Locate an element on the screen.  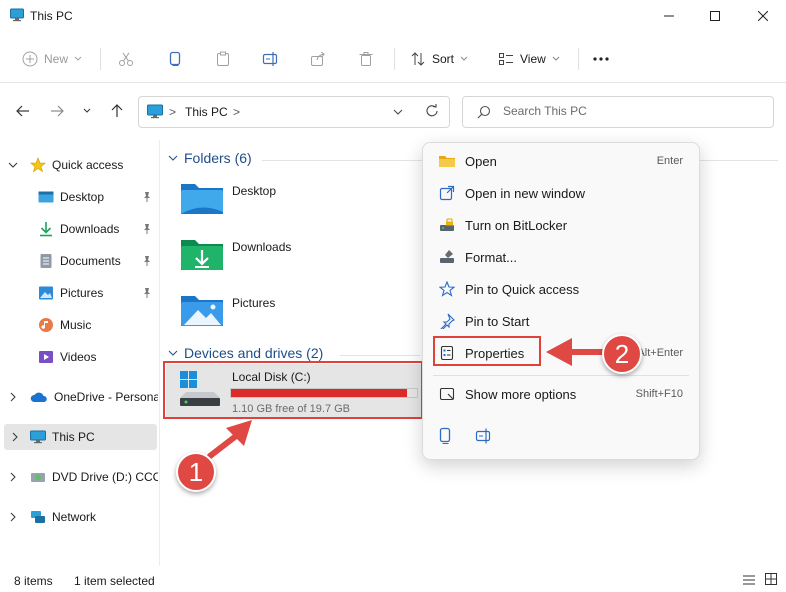
item-count: 8 items is located at coordinates (33, 581).